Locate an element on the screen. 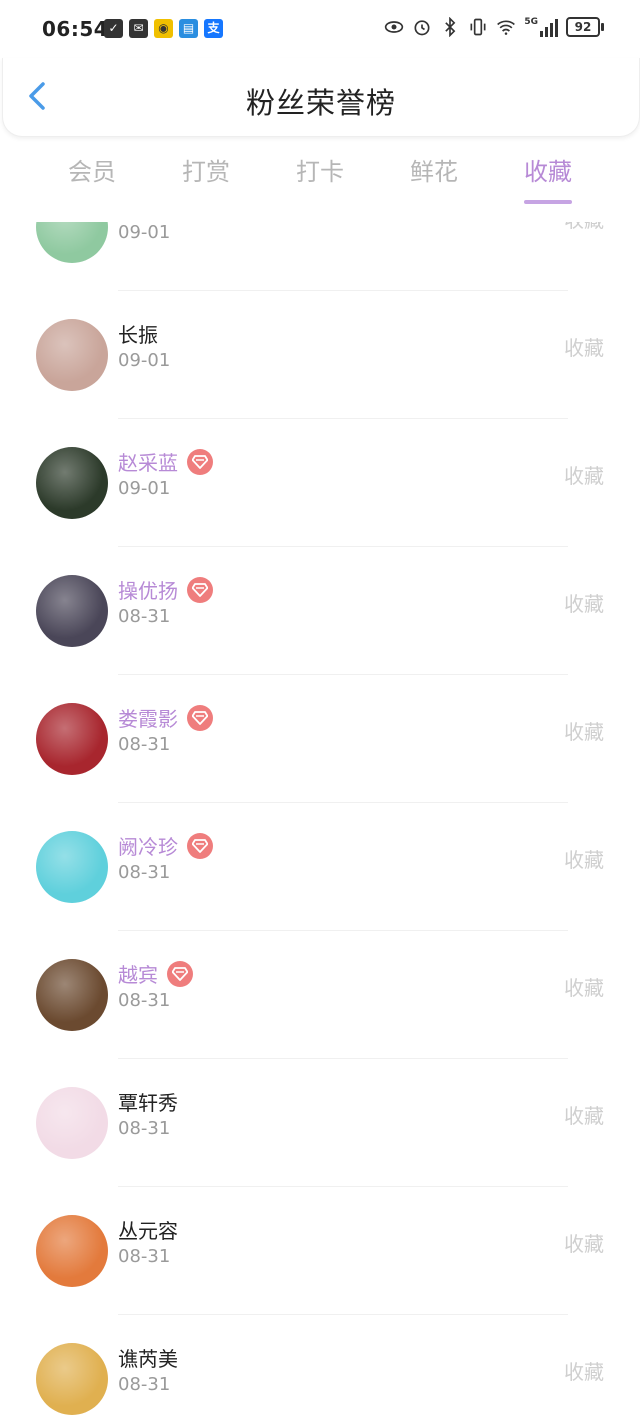 The width and height of the screenshot is (640, 1422). notification-icons: ✓ ✉ ◉ ▤ 支 is located at coordinates (163, 28).